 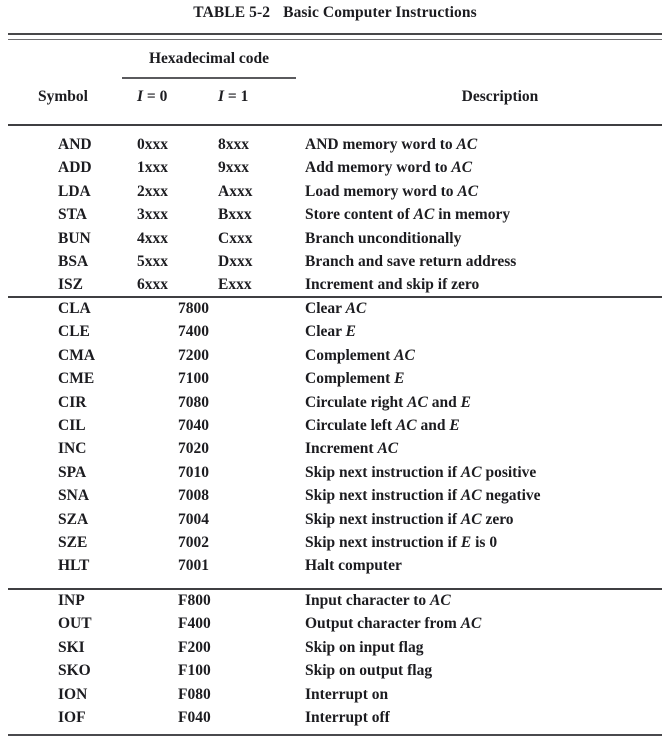 I want to click on table-row: INP F800 Input character to AC, so click(x=335, y=603).